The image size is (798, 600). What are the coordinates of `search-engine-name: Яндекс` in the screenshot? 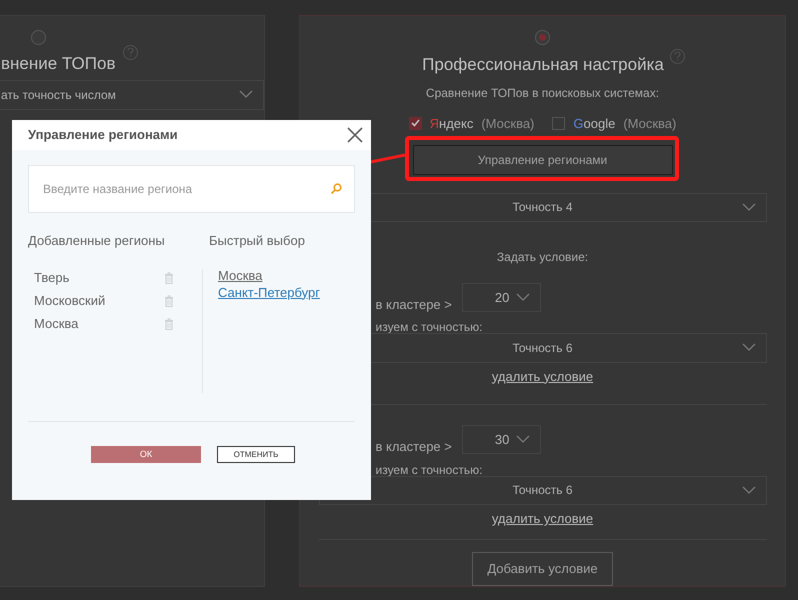 It's located at (452, 123).